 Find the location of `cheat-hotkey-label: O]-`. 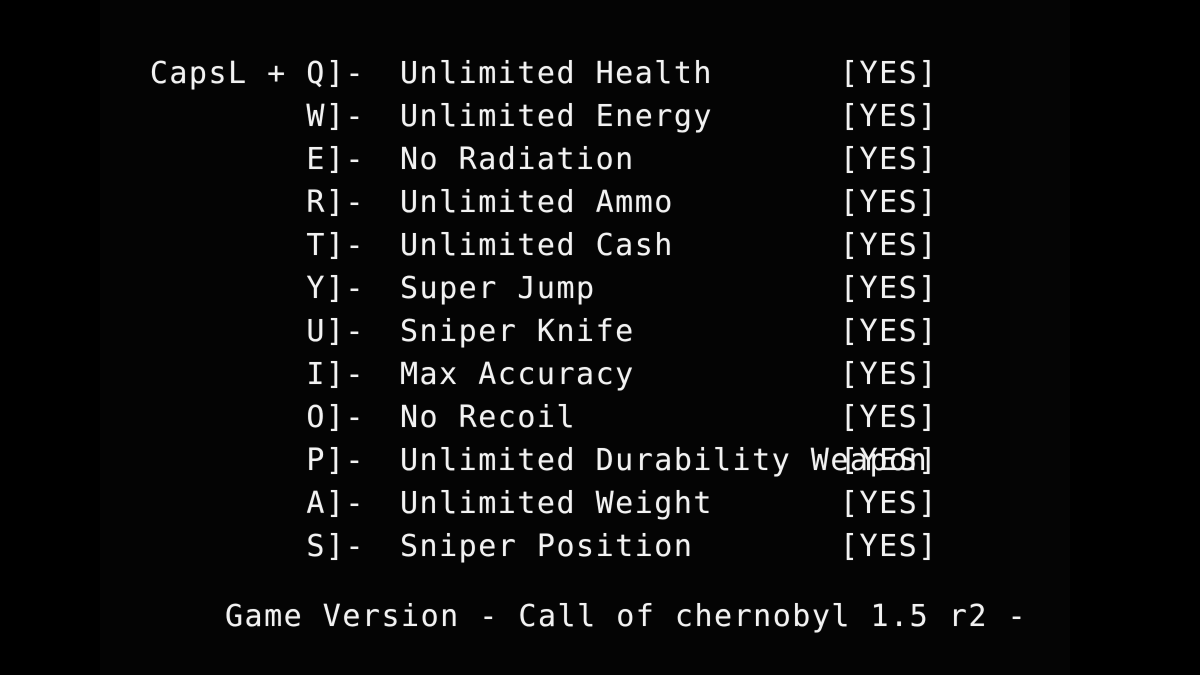

cheat-hotkey-label: O]- is located at coordinates (335, 417).